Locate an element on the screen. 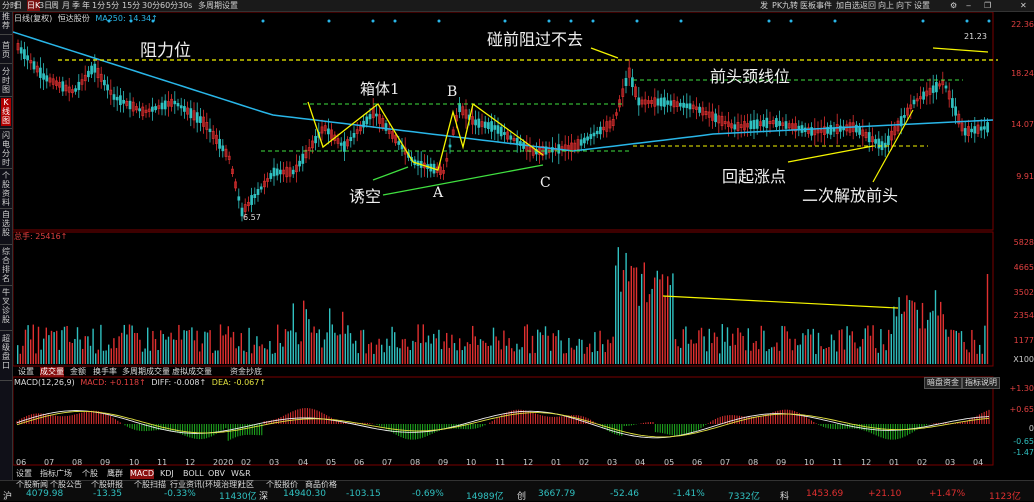  toolbar-item: 加自选 is located at coordinates (848, 5).